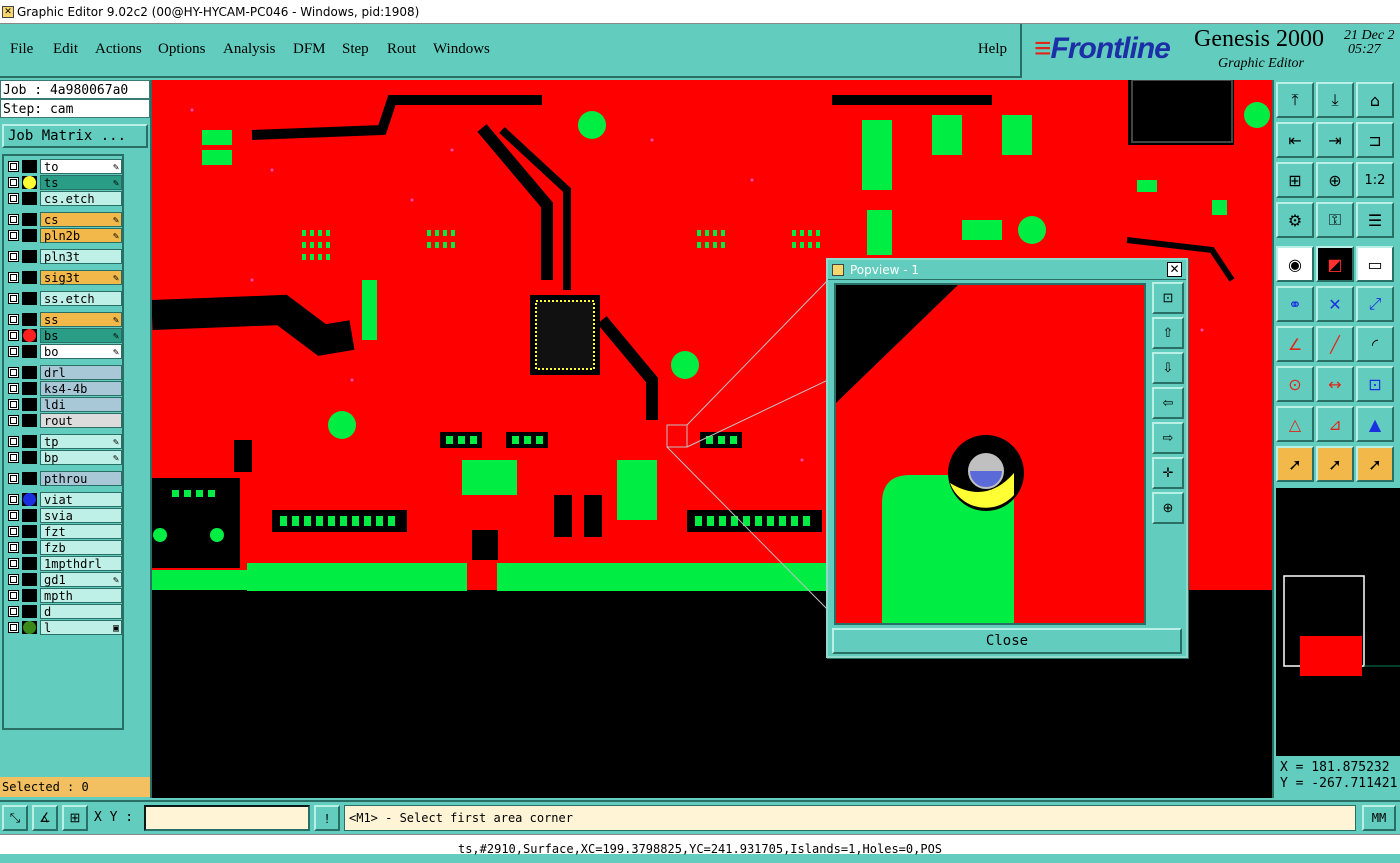 The height and width of the screenshot is (863, 1400). What do you see at coordinates (81, 547) in the screenshot?
I see `layer-name: fzb` at bounding box center [81, 547].